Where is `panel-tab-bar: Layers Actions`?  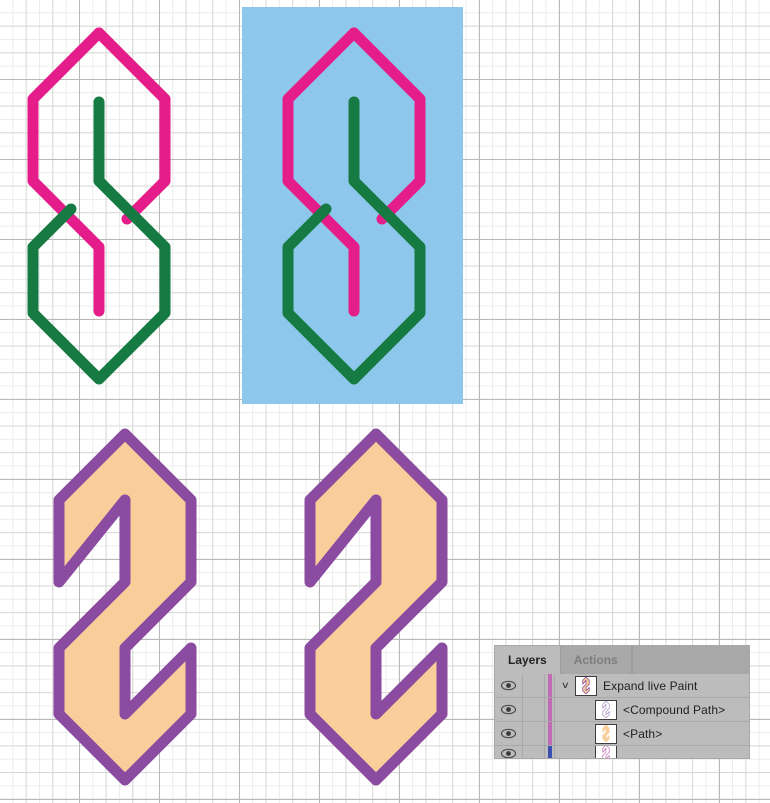 panel-tab-bar: Layers Actions is located at coordinates (622, 660).